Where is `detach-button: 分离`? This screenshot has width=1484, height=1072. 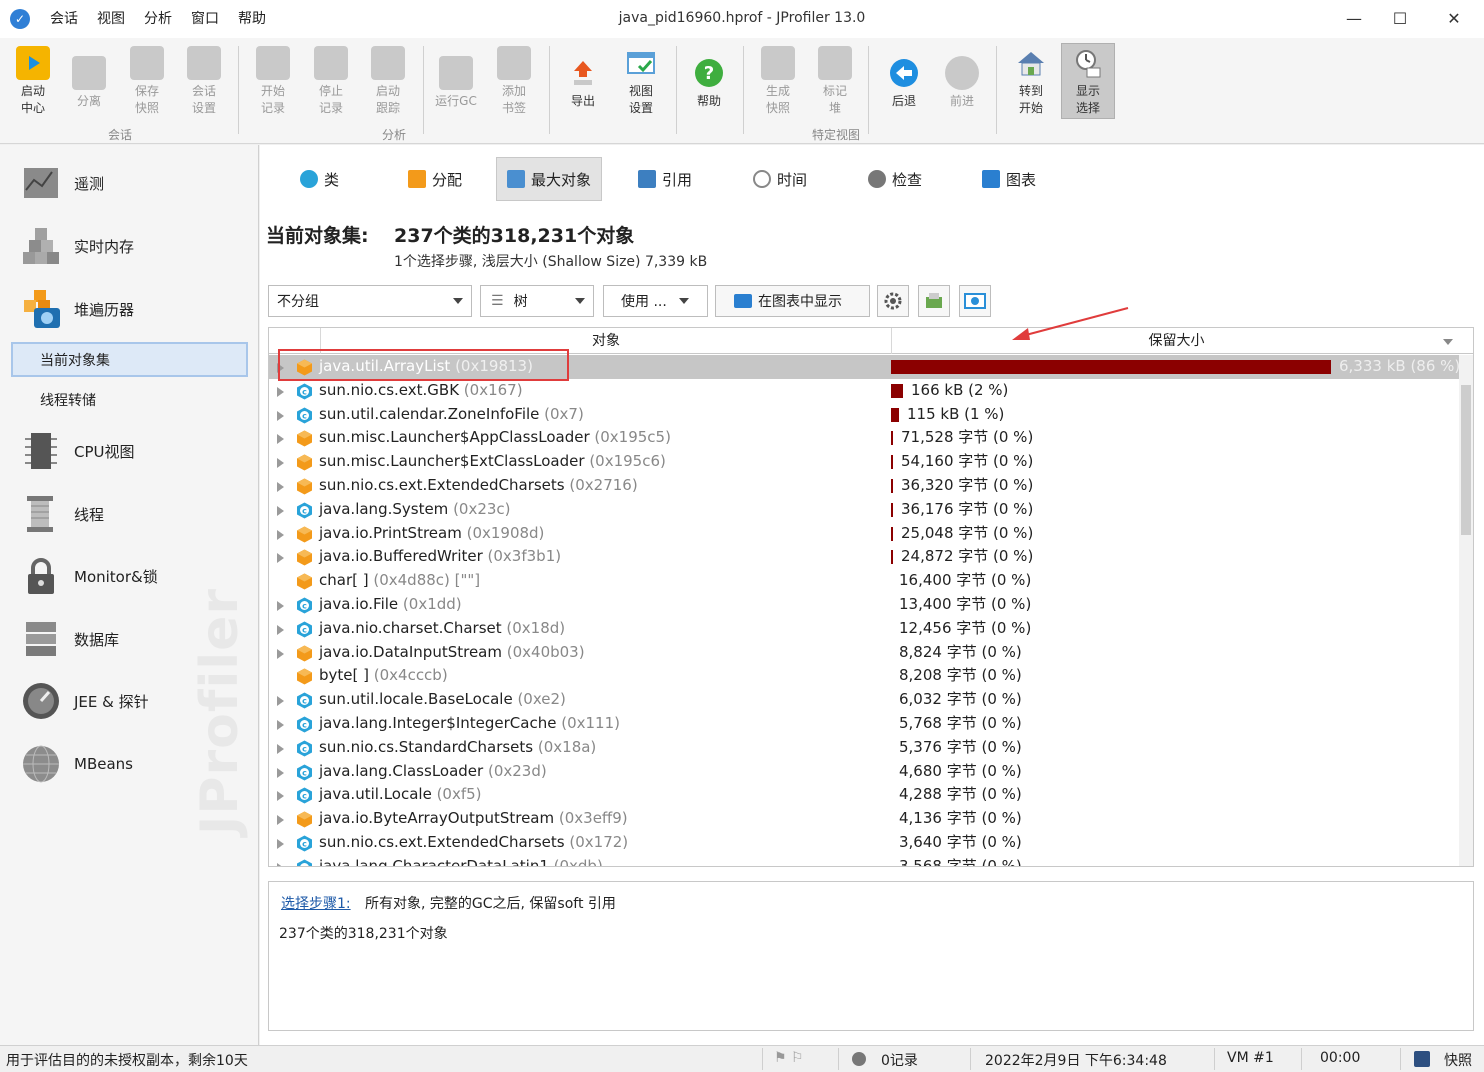
detach-button: 分离 is located at coordinates (89, 82).